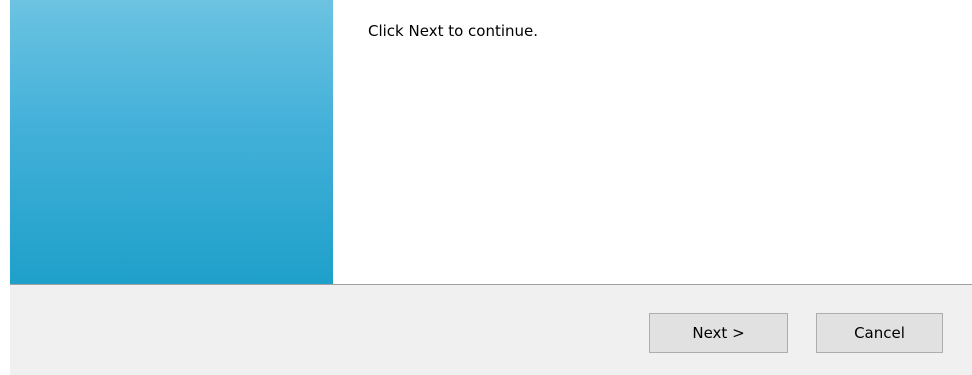  Describe the element at coordinates (879, 333) in the screenshot. I see `cancel-button: Cancel` at that location.